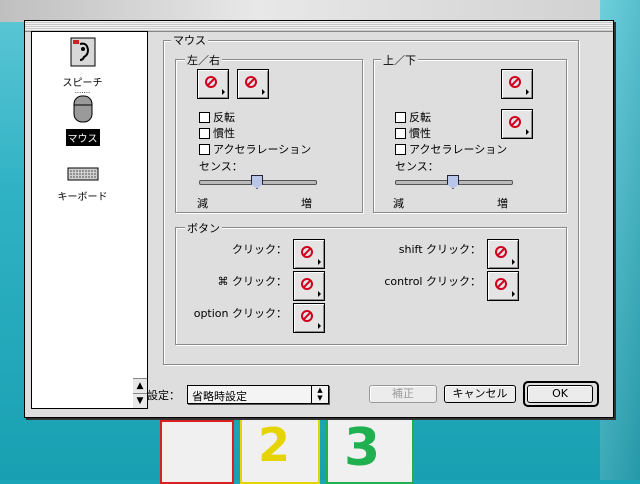 This screenshot has width=640, height=484. I want to click on down-action-button, so click(517, 124).